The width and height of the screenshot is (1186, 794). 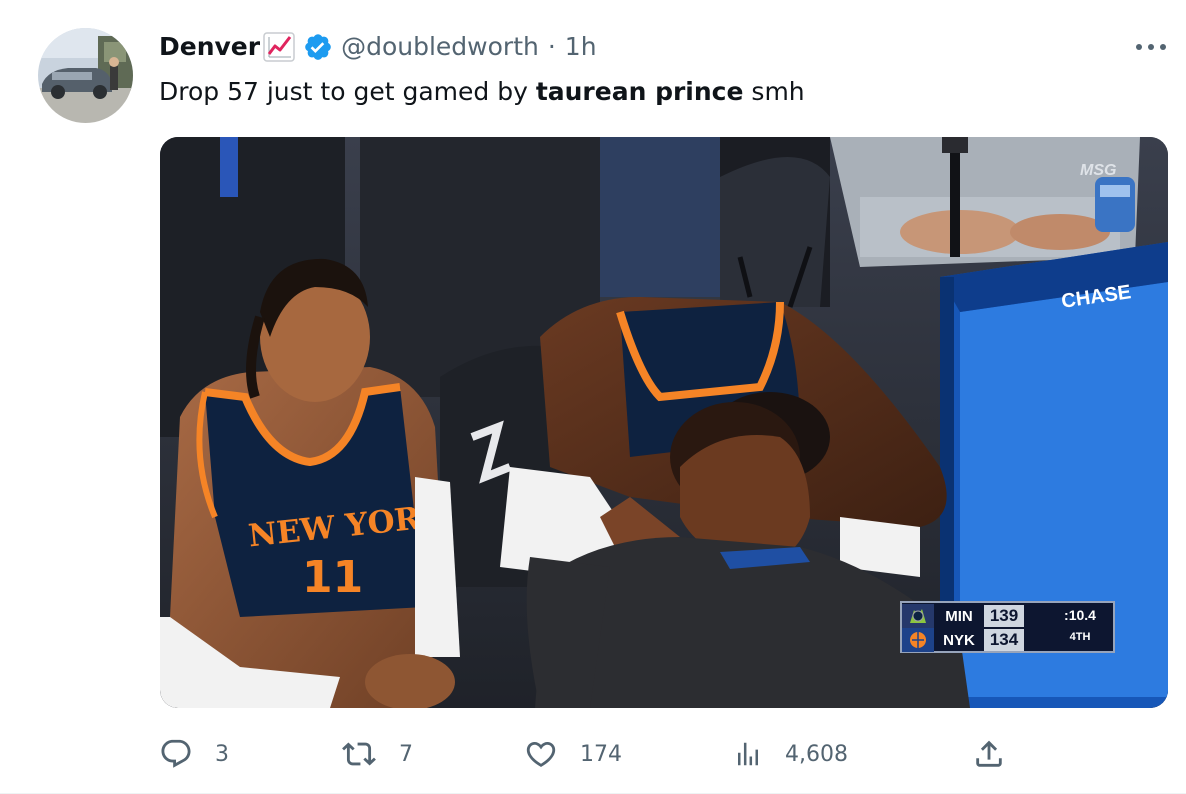 What do you see at coordinates (222, 754) in the screenshot?
I see `reply-count: 3` at bounding box center [222, 754].